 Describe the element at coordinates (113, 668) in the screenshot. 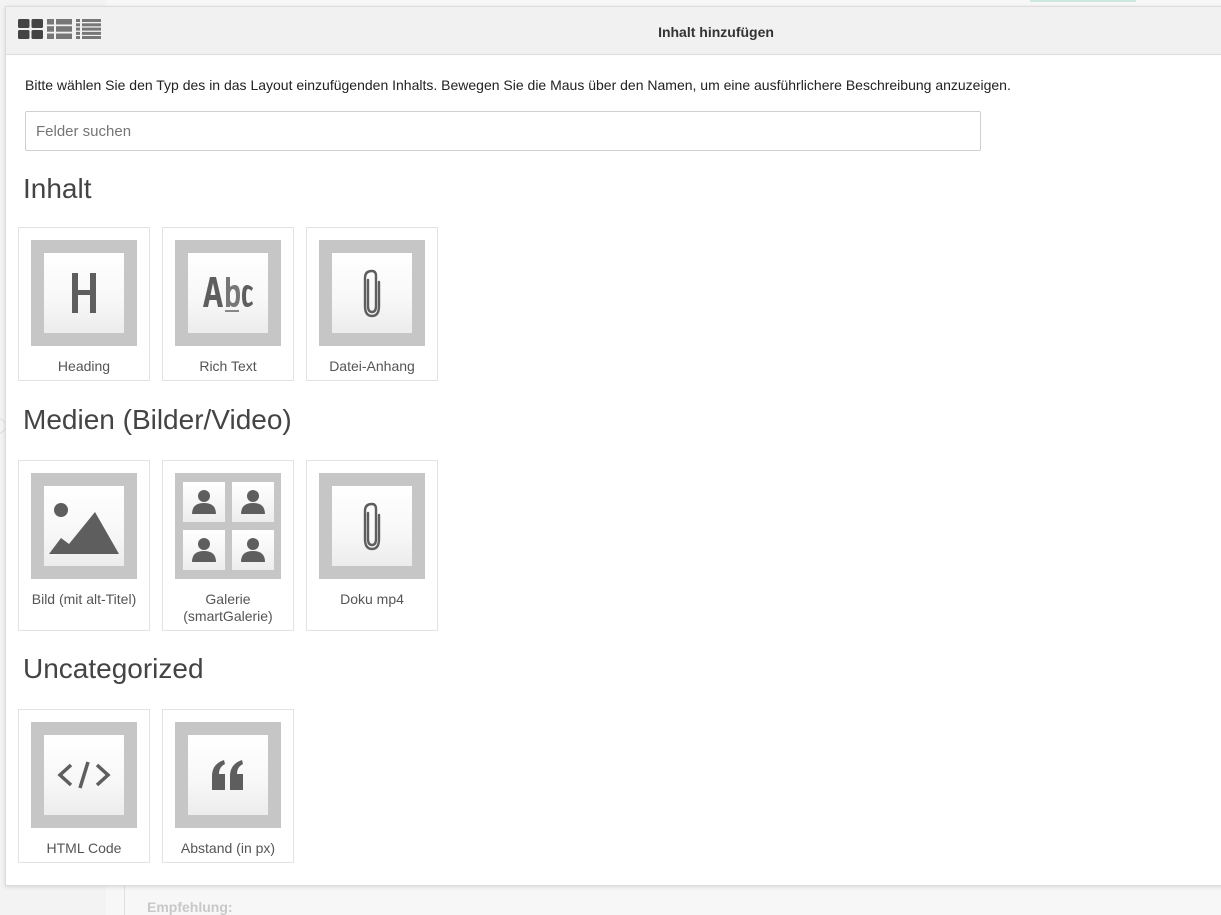

I see `section-title-uncategorized: Uncategorized` at that location.